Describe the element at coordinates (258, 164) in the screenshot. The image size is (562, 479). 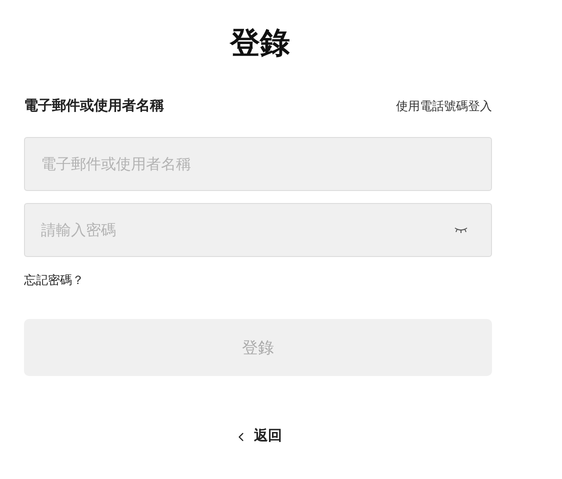
I see `username-field: 電子郵件或使用者名稱` at that location.